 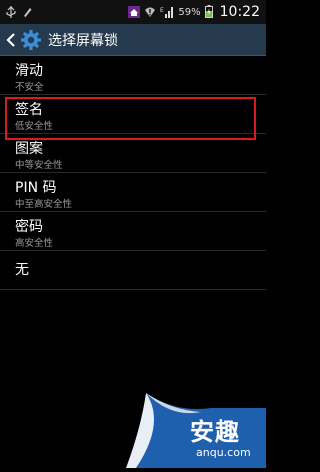 I want to click on edit-icon, so click(x=27, y=12).